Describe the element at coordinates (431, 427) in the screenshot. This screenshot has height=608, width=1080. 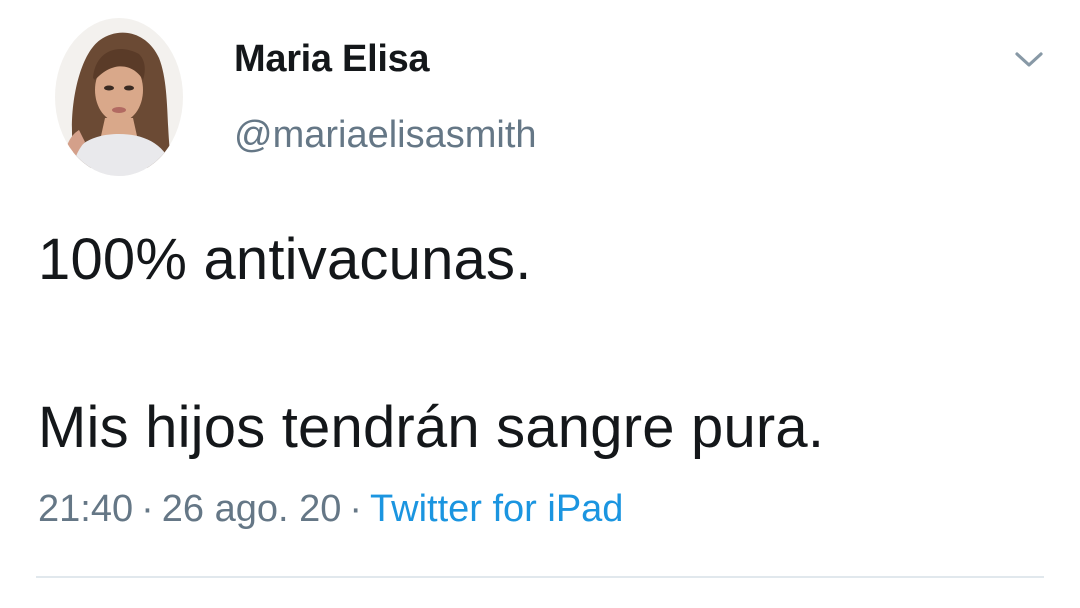
I see `tweet-text-line-2: Mis hijos tendrán sangre pura.` at that location.